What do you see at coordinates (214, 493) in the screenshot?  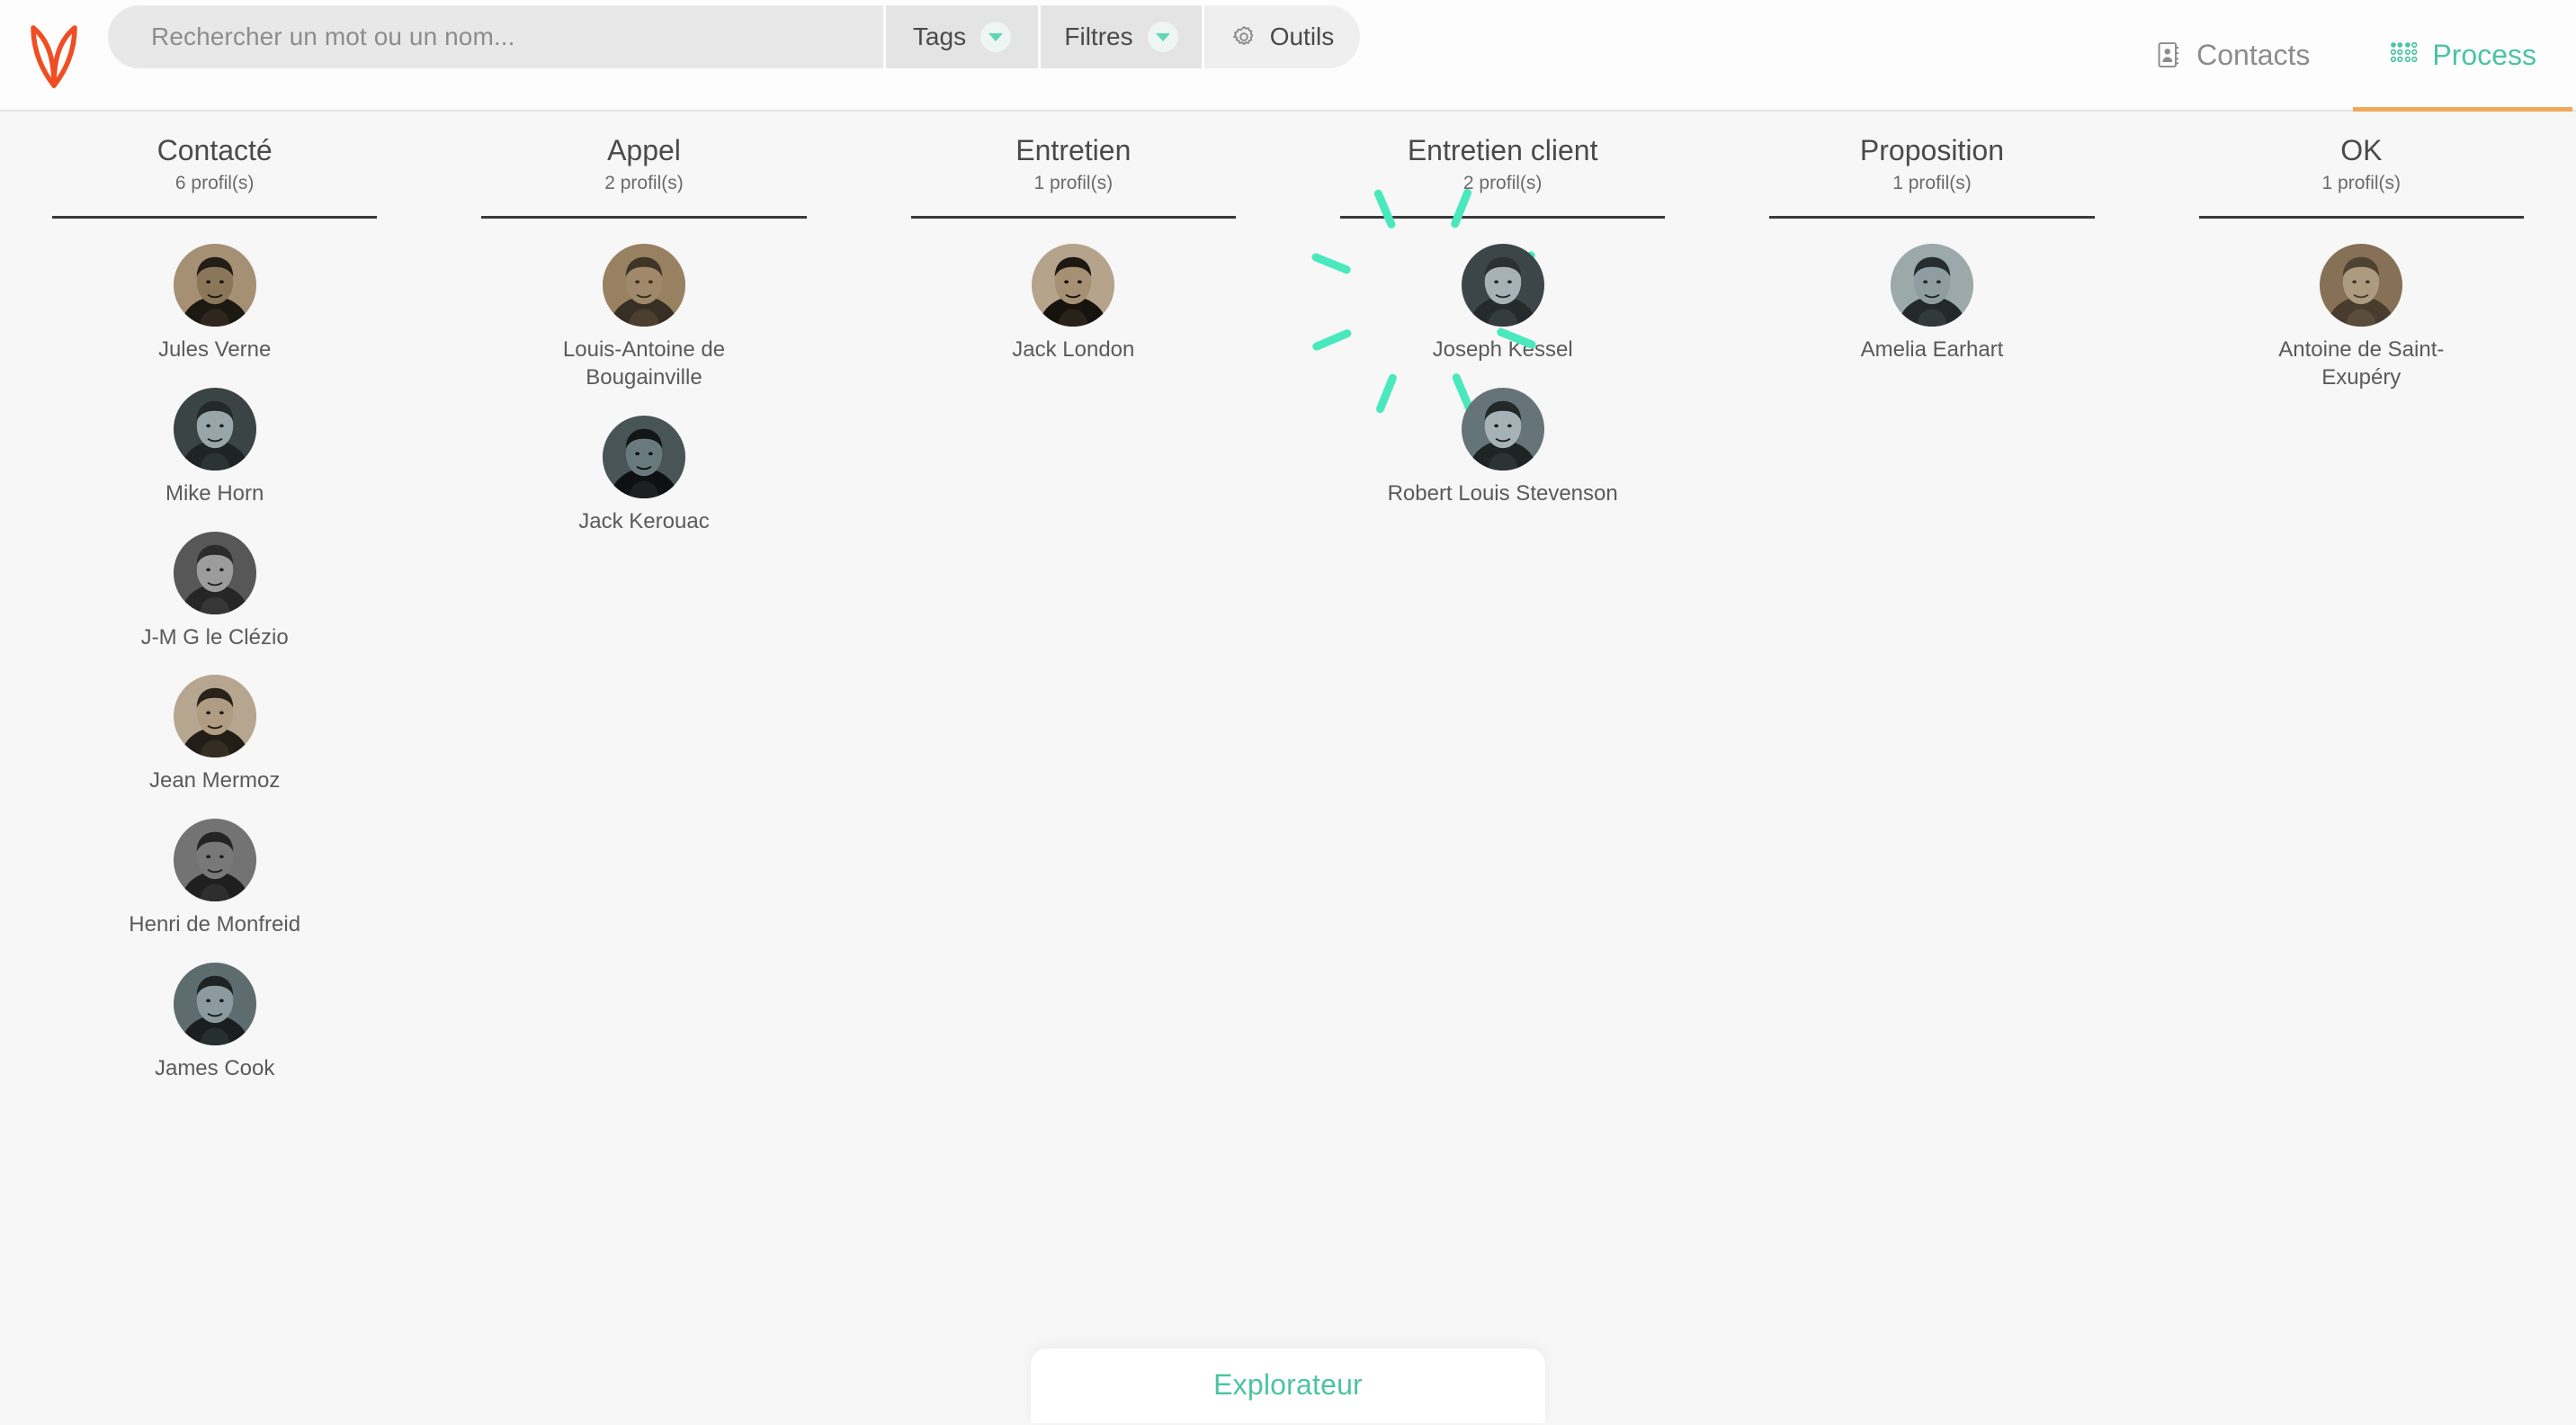 I see `profile-name: Mike Horn` at bounding box center [214, 493].